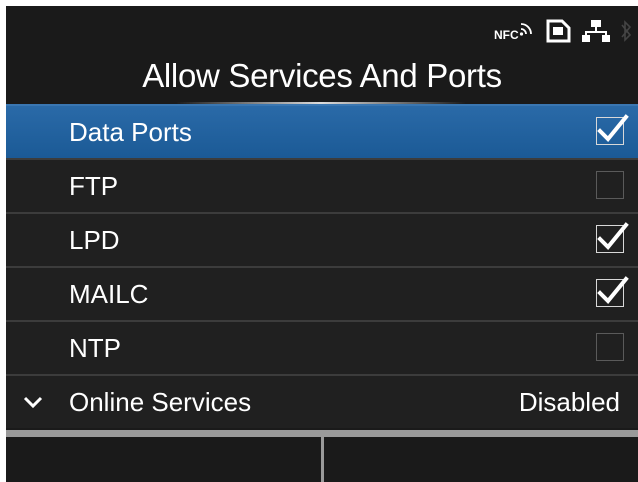  Describe the element at coordinates (569, 402) in the screenshot. I see `online-services-value: Disabled` at that location.